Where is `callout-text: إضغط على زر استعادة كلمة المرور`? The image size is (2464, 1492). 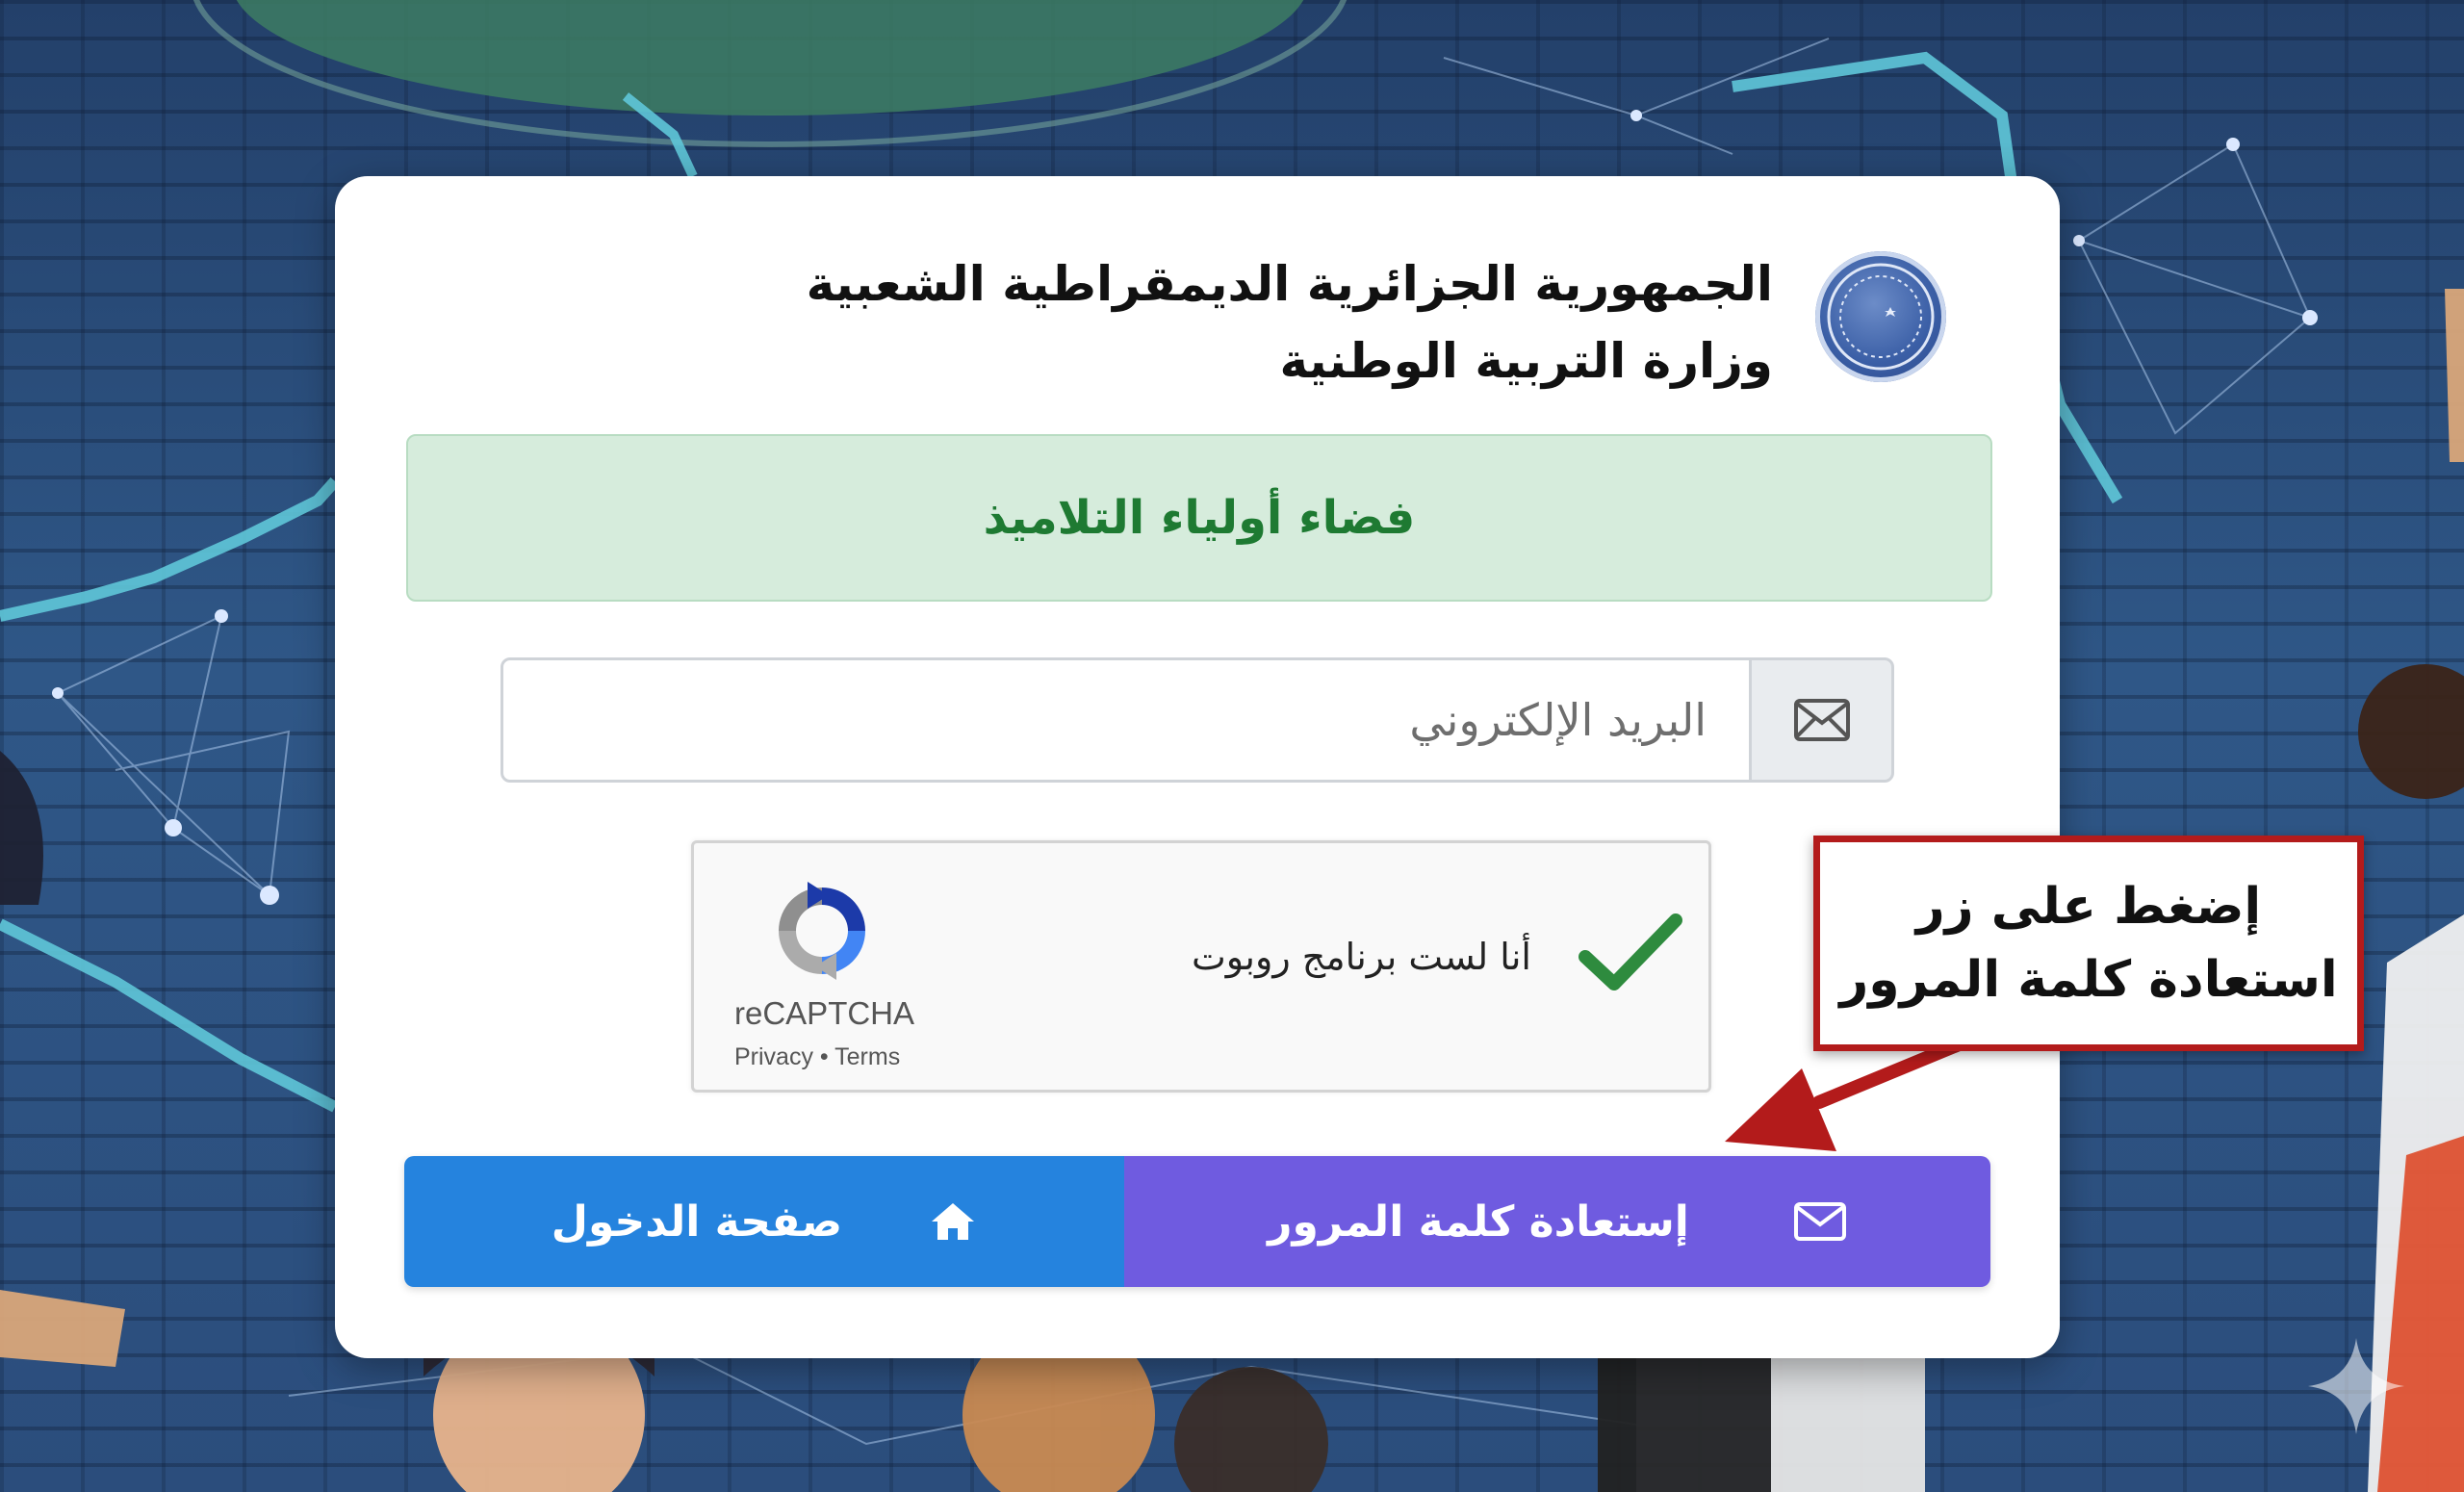
callout-text: إضغط على زر استعادة كلمة المرور is located at coordinates (2088, 943).